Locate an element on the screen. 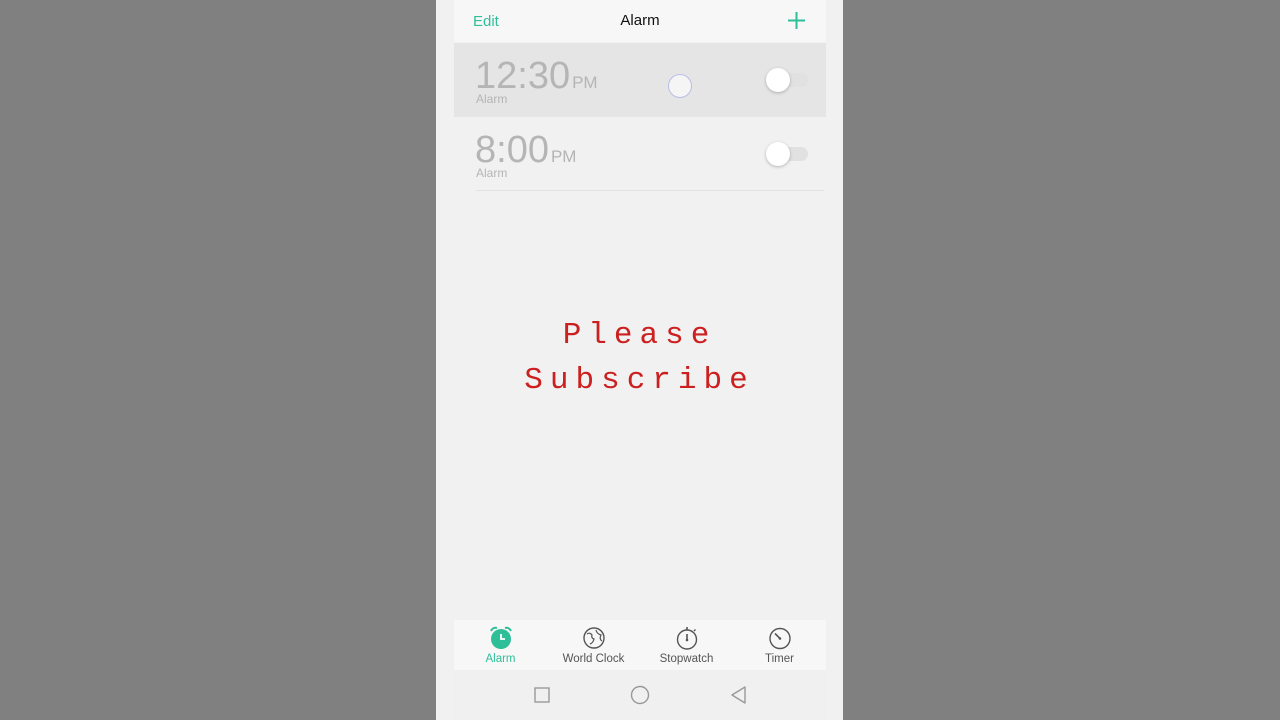 The width and height of the screenshot is (1280, 720). tab-stopwatch: Stopwatch is located at coordinates (686, 645).